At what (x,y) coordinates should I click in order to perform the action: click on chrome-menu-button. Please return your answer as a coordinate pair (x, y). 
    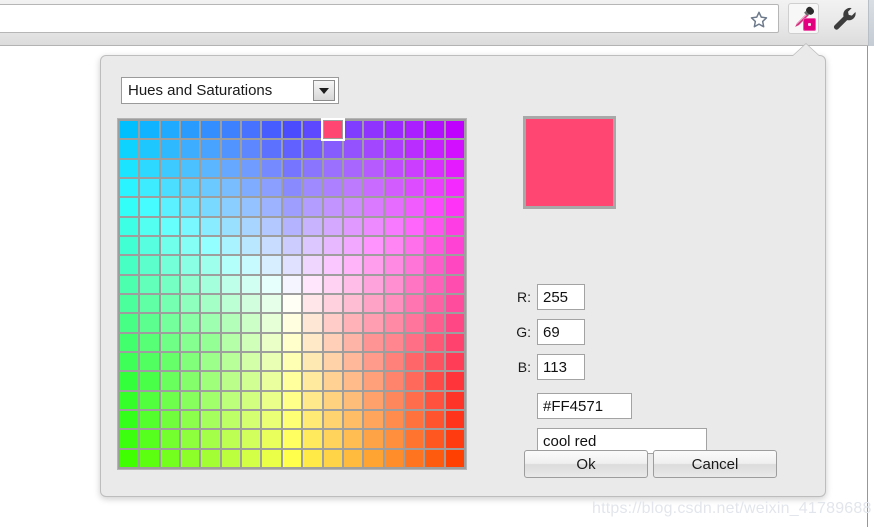
    Looking at the image, I should click on (844, 18).